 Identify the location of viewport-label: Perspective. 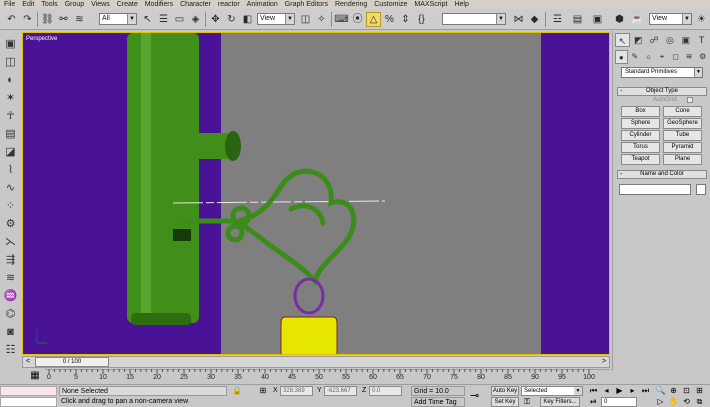
(41, 39).